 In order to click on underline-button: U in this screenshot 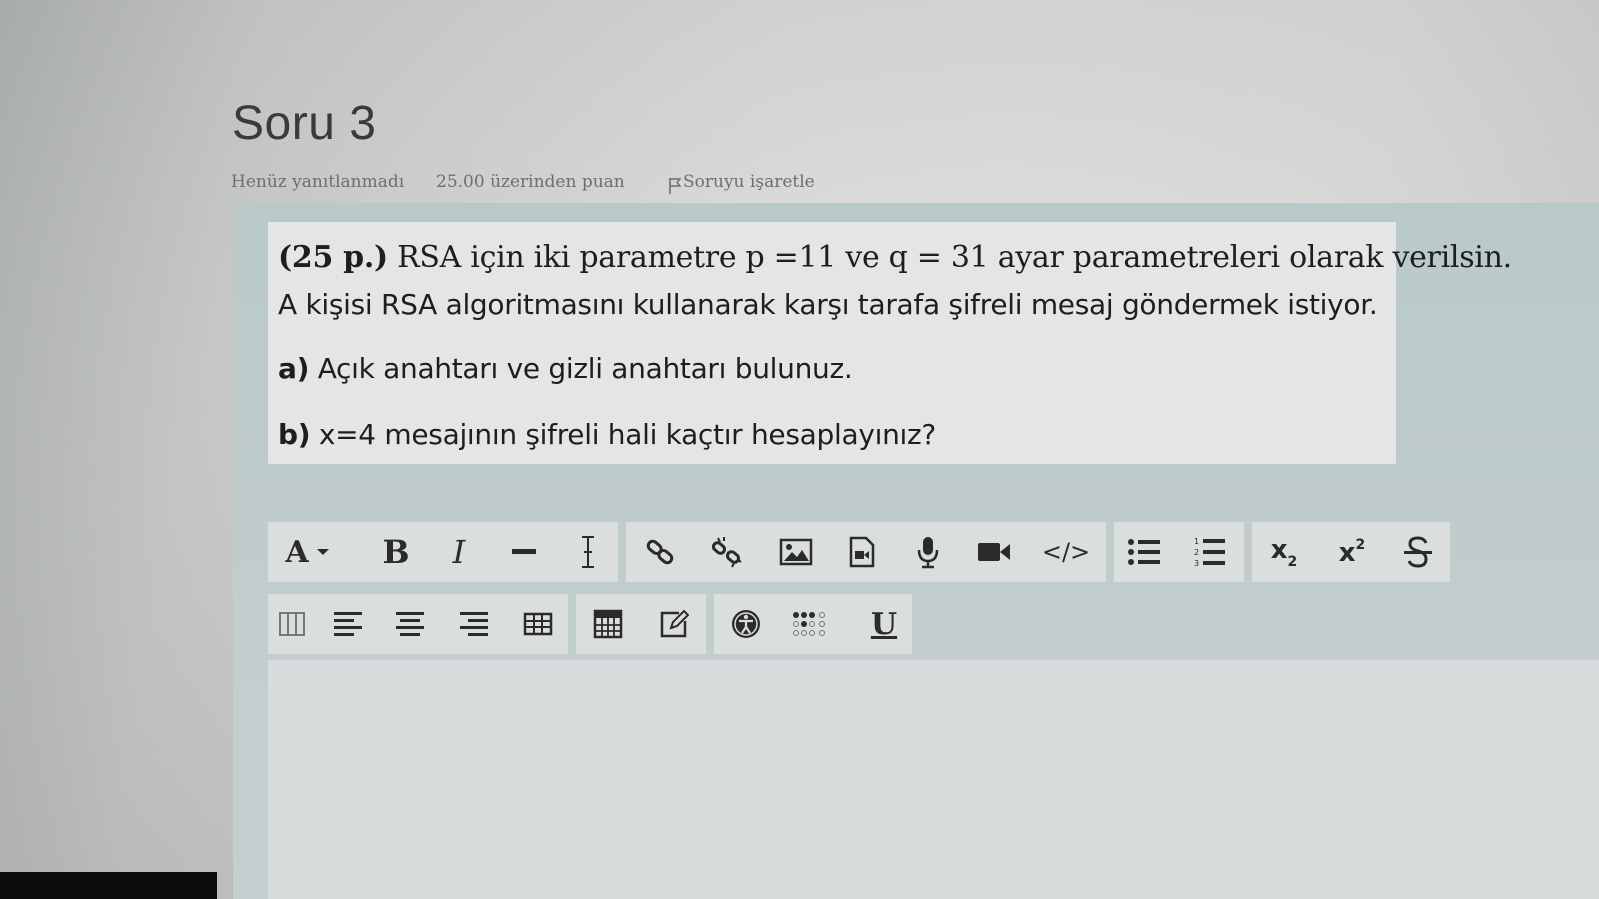, I will do `click(884, 624)`.